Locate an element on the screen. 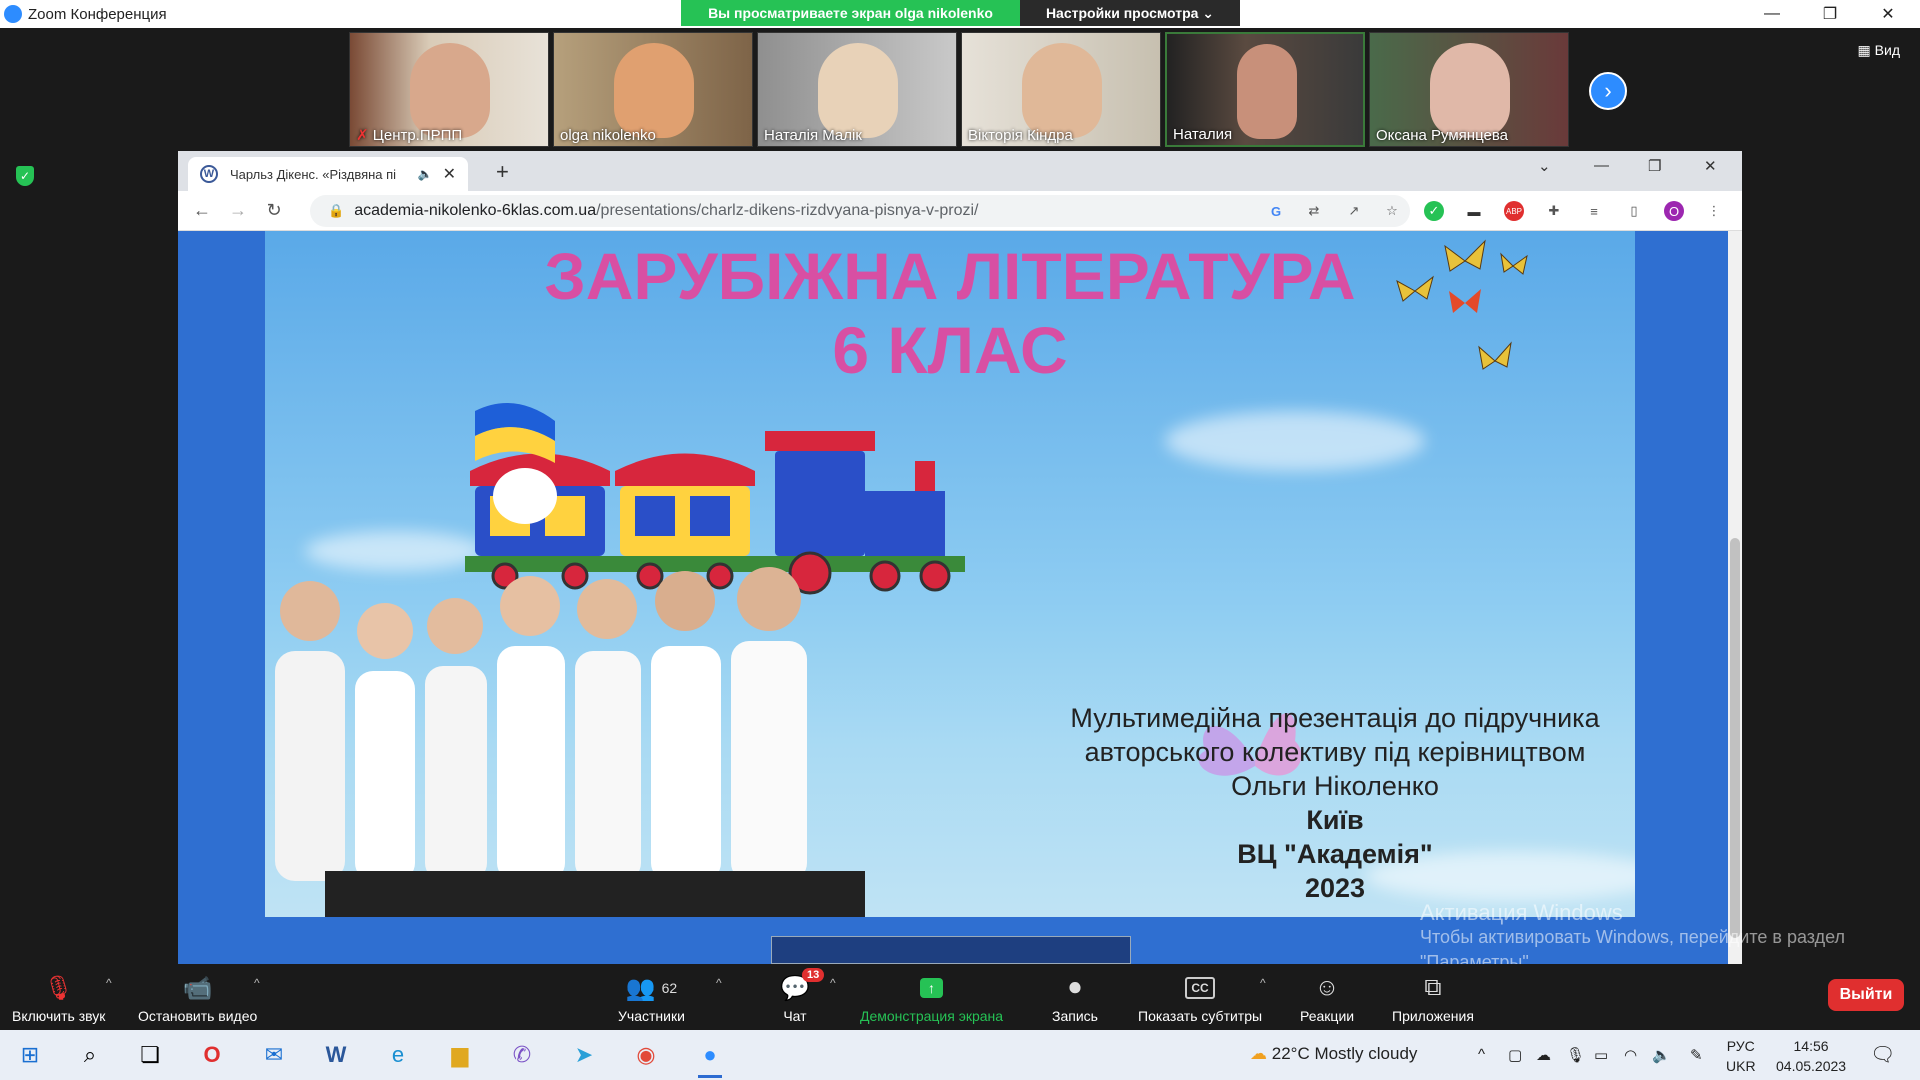 The height and width of the screenshot is (1080, 1920). viber-icon: ✆ is located at coordinates (522, 1055).